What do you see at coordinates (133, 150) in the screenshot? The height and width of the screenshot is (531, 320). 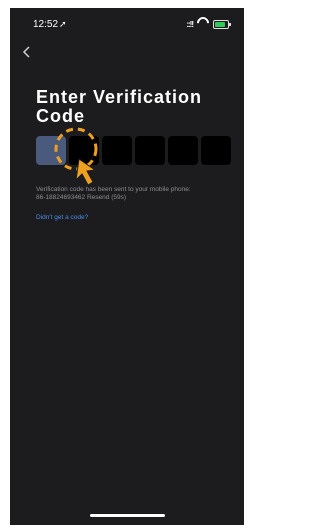 I see `verification-code-input` at bounding box center [133, 150].